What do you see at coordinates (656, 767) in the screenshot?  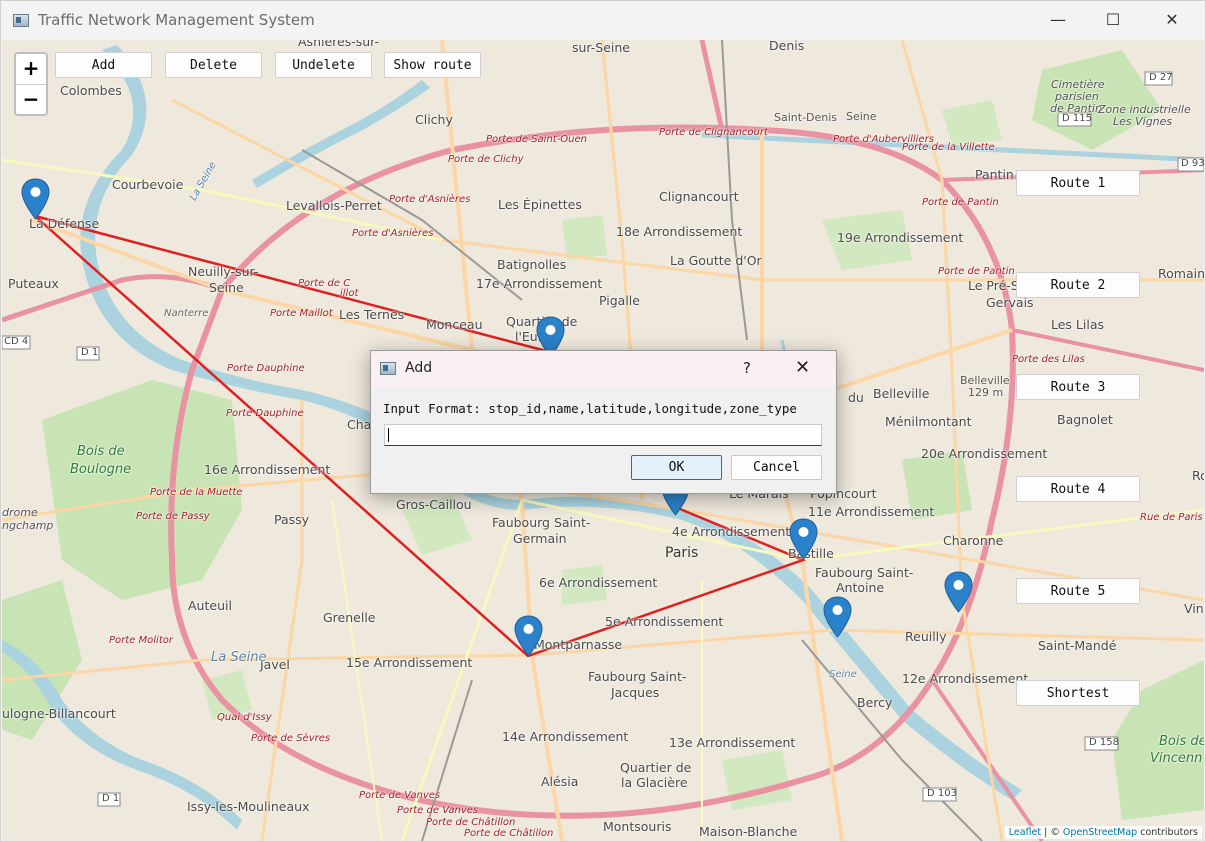 I see `place-label: Quartier de` at bounding box center [656, 767].